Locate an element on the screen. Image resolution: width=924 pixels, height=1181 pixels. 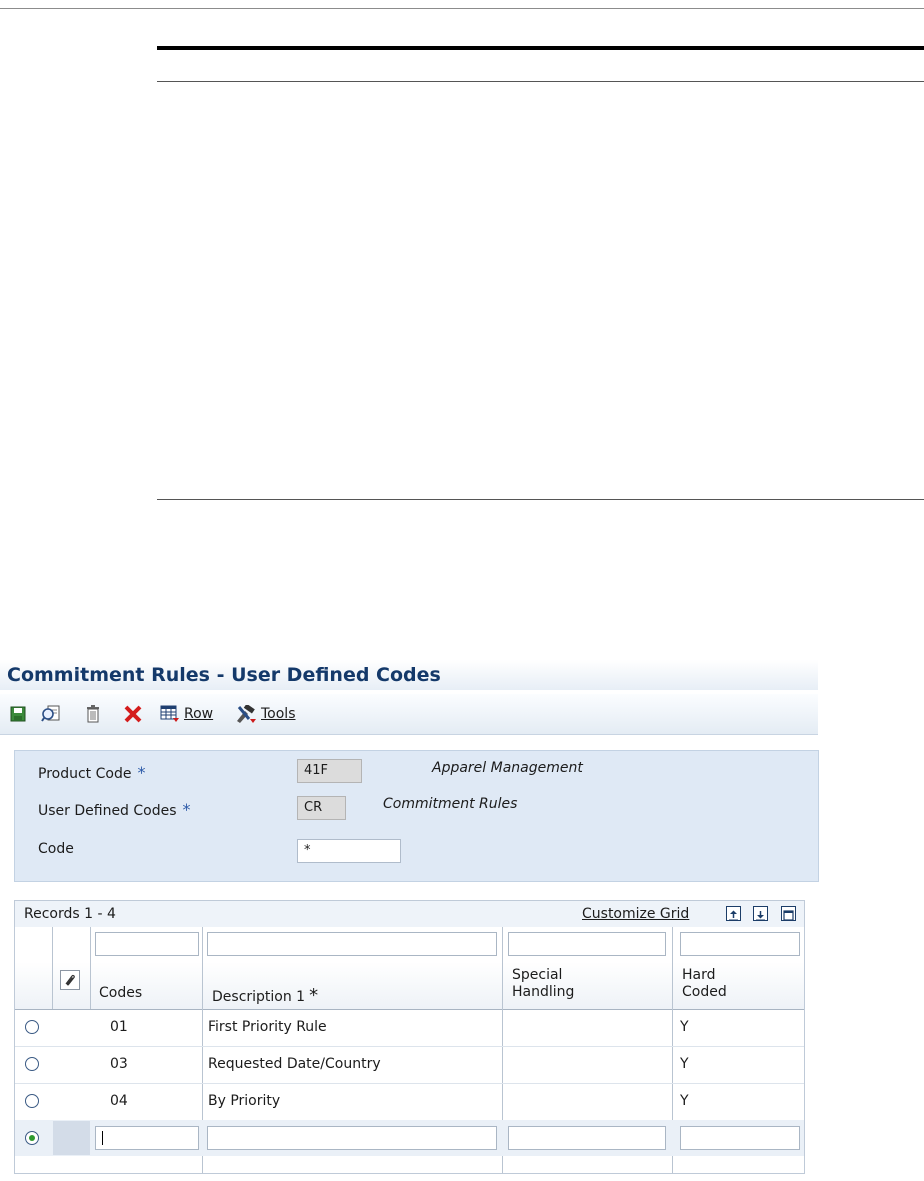
maximize-icon is located at coordinates (788, 913).